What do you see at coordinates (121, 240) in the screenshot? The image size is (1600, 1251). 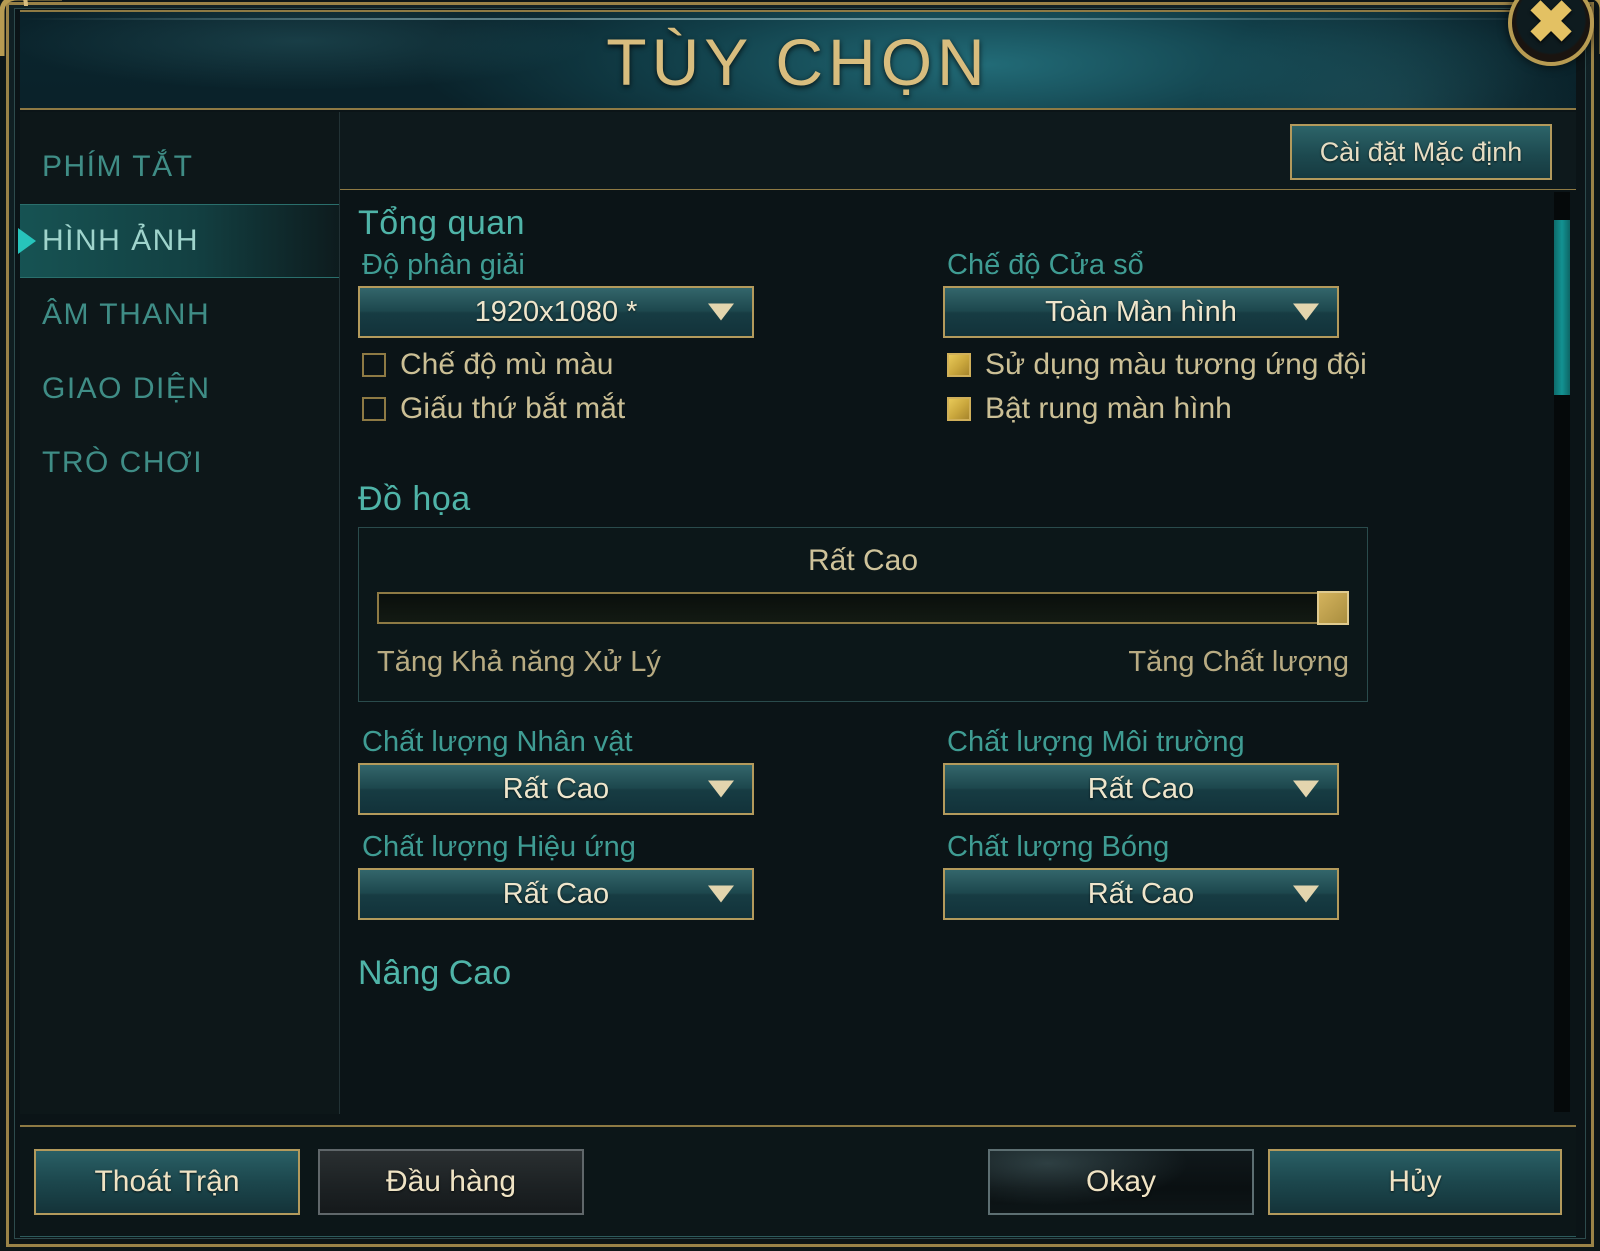 I see `sidebar-item-label: HÌNH ẢNH` at bounding box center [121, 240].